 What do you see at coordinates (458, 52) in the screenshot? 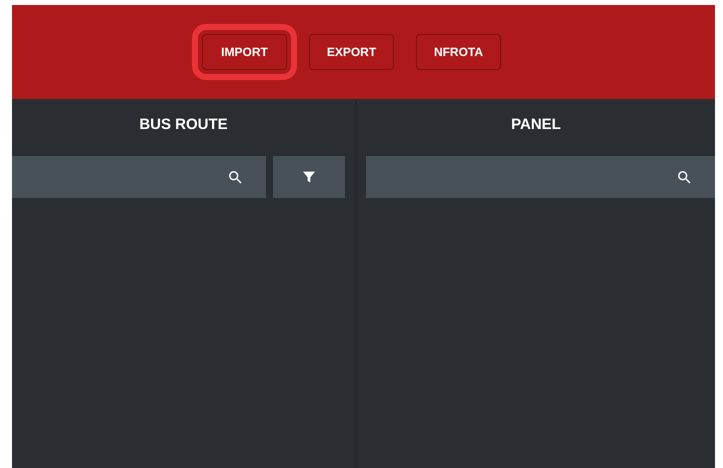
I see `toolbar-button: NFROTA` at bounding box center [458, 52].